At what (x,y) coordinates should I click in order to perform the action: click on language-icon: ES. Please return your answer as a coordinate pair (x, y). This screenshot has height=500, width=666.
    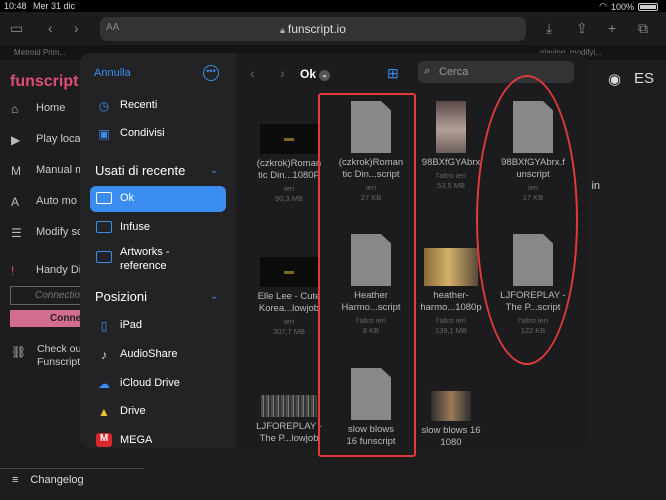
    Looking at the image, I should click on (644, 78).